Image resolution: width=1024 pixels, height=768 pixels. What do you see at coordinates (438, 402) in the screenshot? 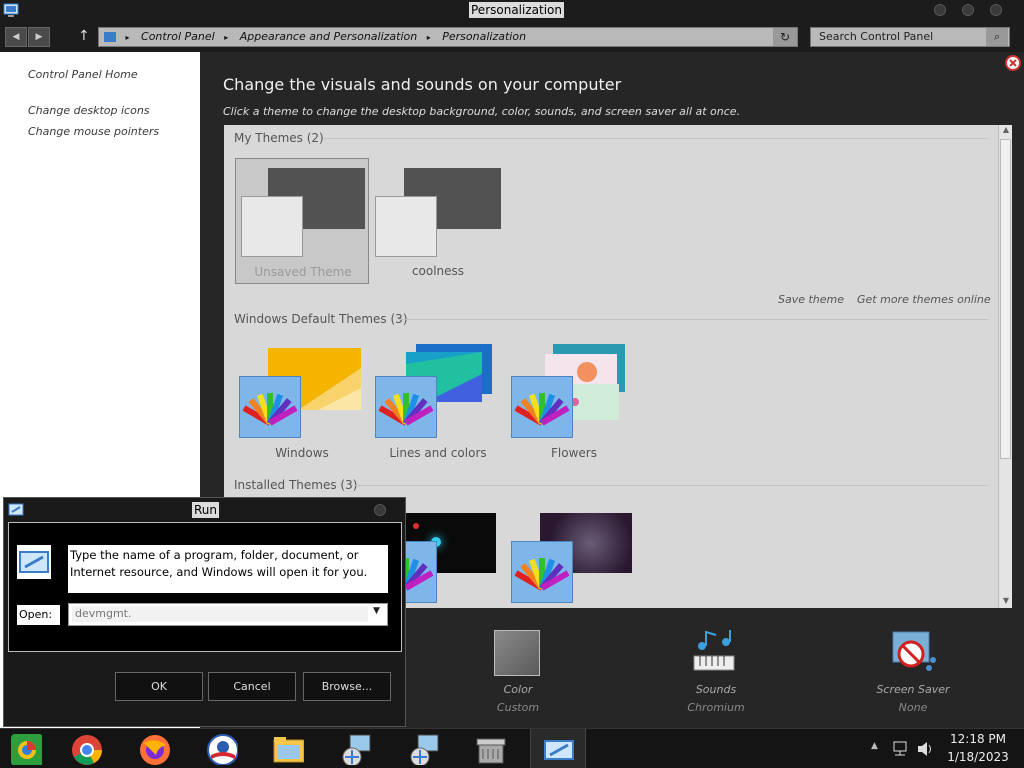
I see `theme-lines-and-colors: Lines and colors` at bounding box center [438, 402].